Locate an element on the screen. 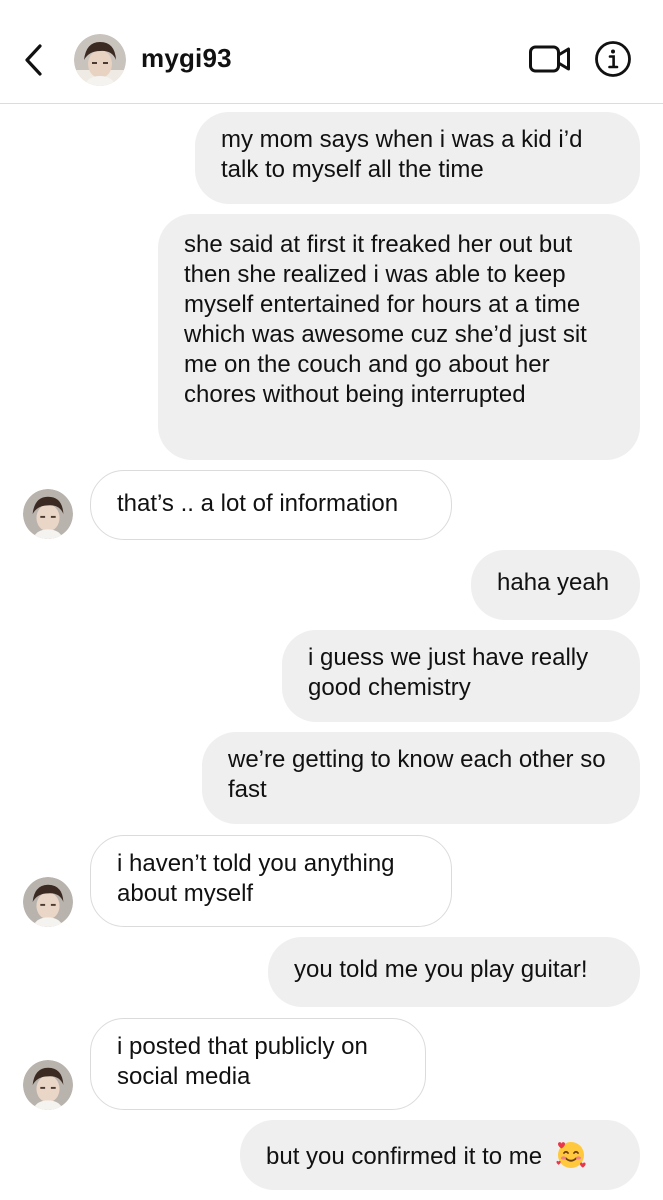 This screenshot has width=663, height=1200. chevron-left-icon is located at coordinates (33, 60).